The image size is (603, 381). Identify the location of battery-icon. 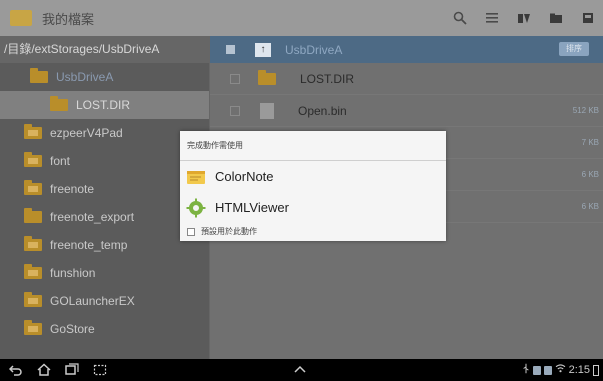
(596, 370).